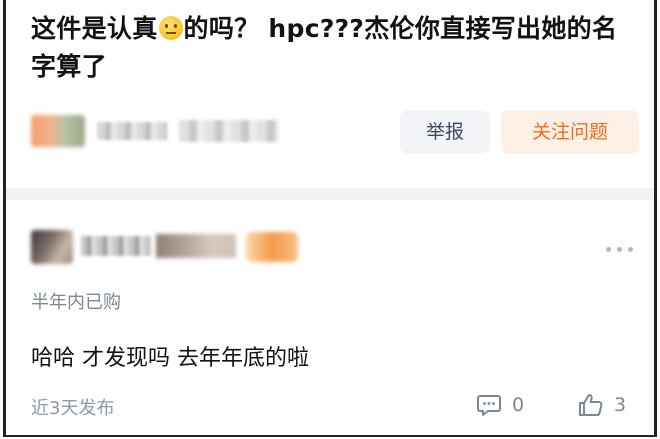 Image resolution: width=660 pixels, height=439 pixels. I want to click on follow-question-button: 关注问题, so click(570, 132).